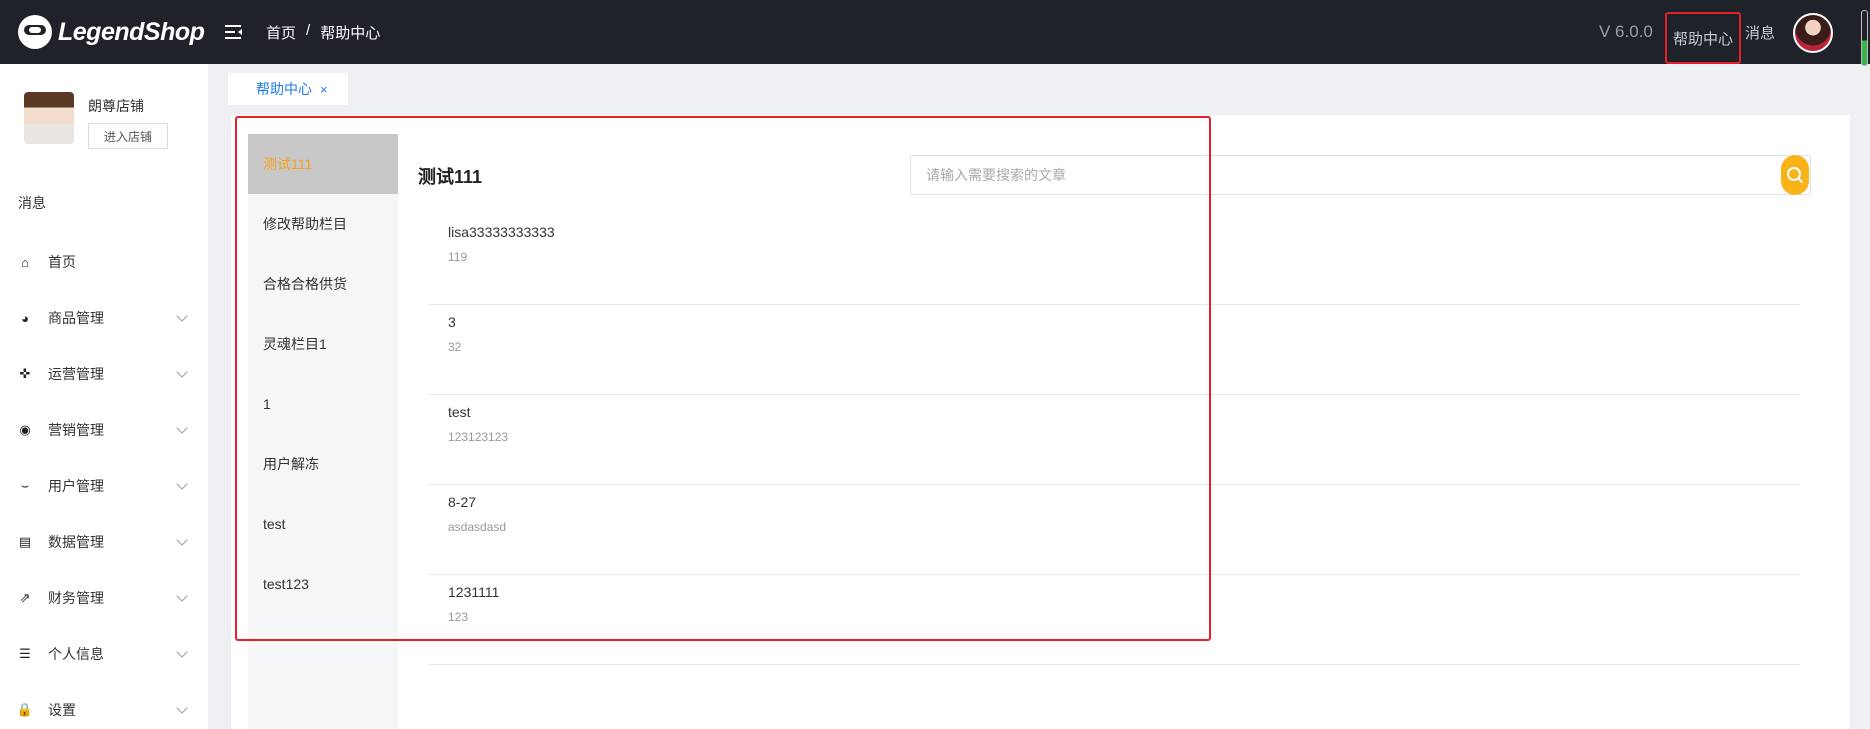 This screenshot has height=729, width=1870. I want to click on category-item: test, so click(323, 524).